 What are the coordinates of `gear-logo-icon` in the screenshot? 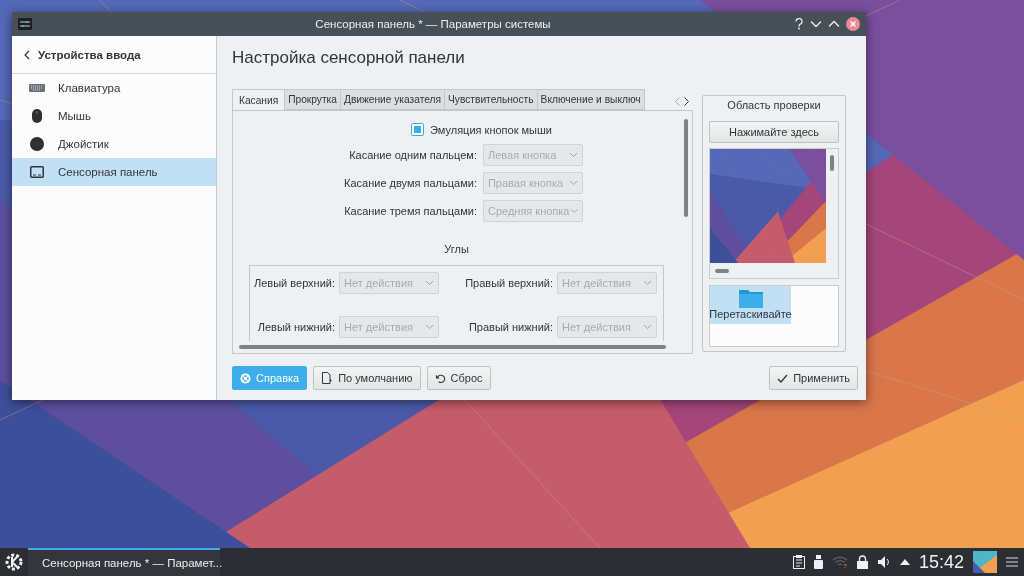 It's located at (14, 562).